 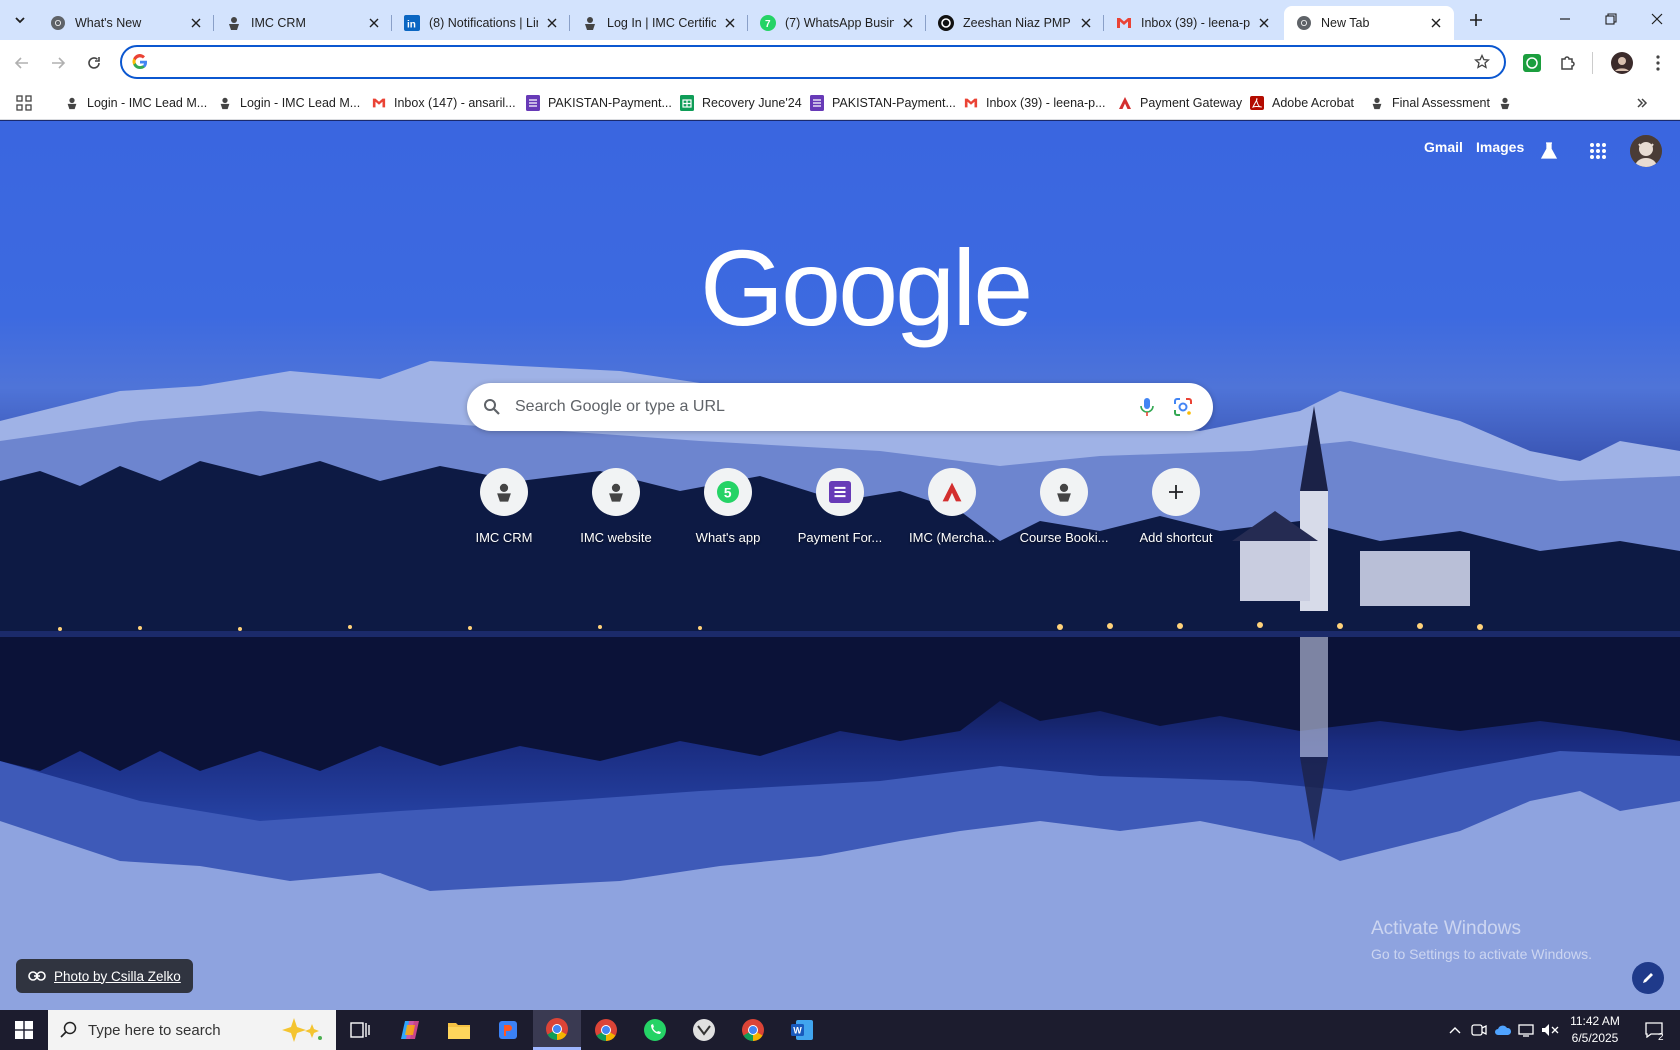 I want to click on copilot-button, so click(x=410, y=1030).